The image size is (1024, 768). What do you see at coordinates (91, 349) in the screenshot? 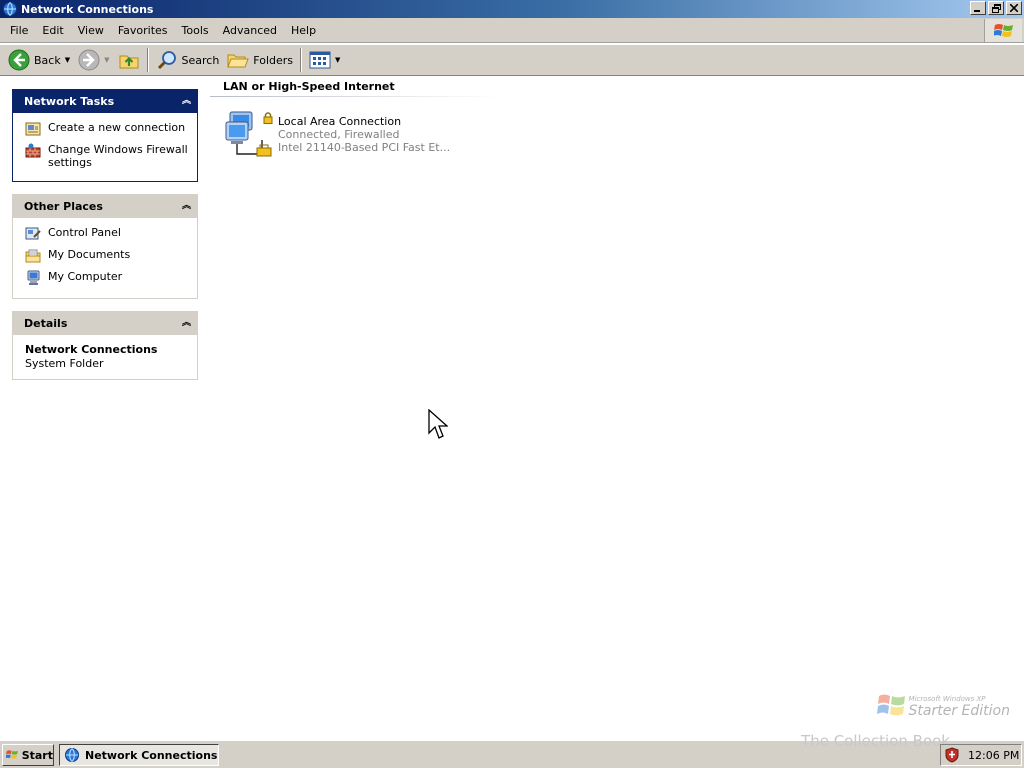
I see `details-item-name: Network Connections` at bounding box center [91, 349].